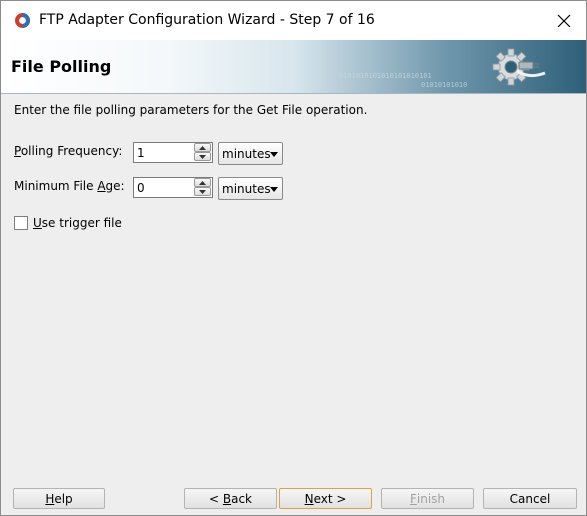  Describe the element at coordinates (69, 186) in the screenshot. I see `minimum-file-age-label: Minimum File Age:` at that location.